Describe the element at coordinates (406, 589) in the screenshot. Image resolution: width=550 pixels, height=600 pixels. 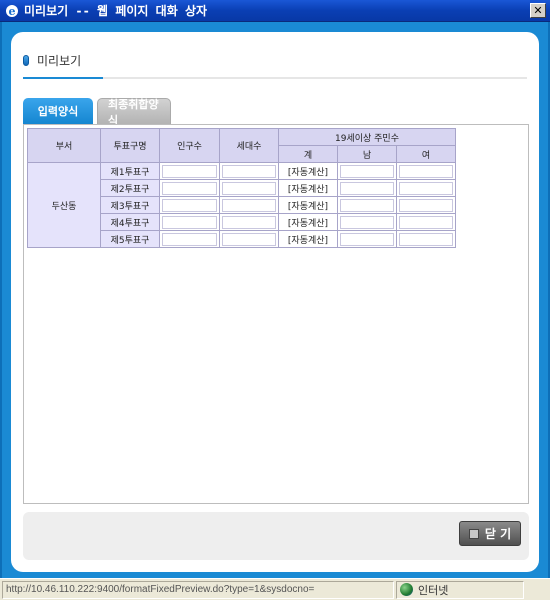
I see `globe-icon` at that location.